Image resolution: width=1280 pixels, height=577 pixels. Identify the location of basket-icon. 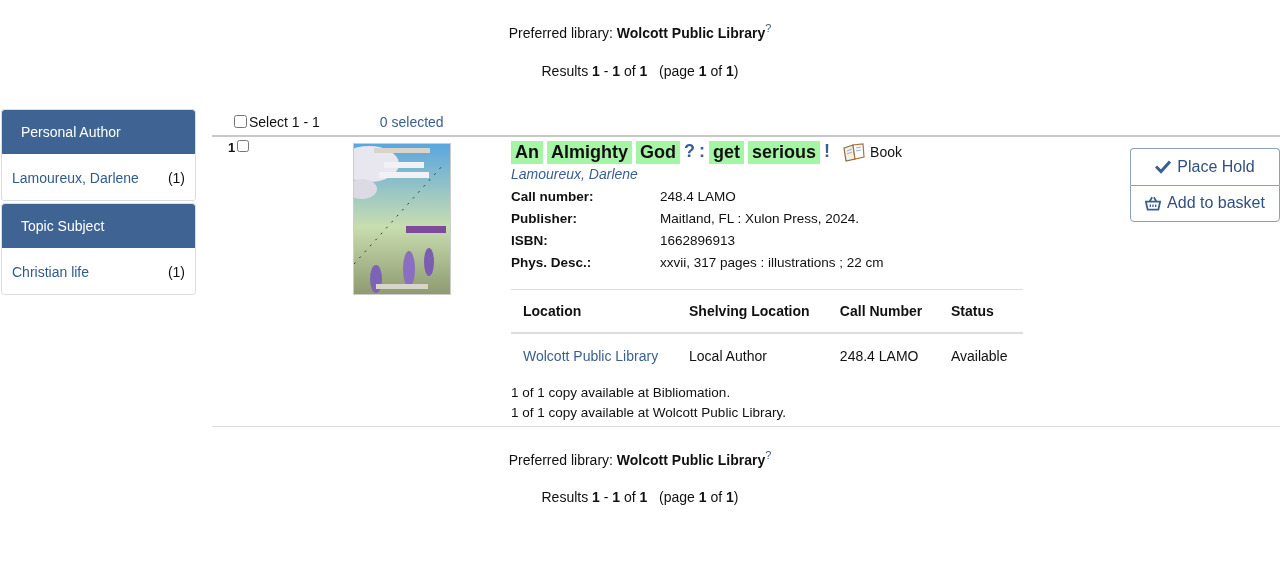
(1153, 203).